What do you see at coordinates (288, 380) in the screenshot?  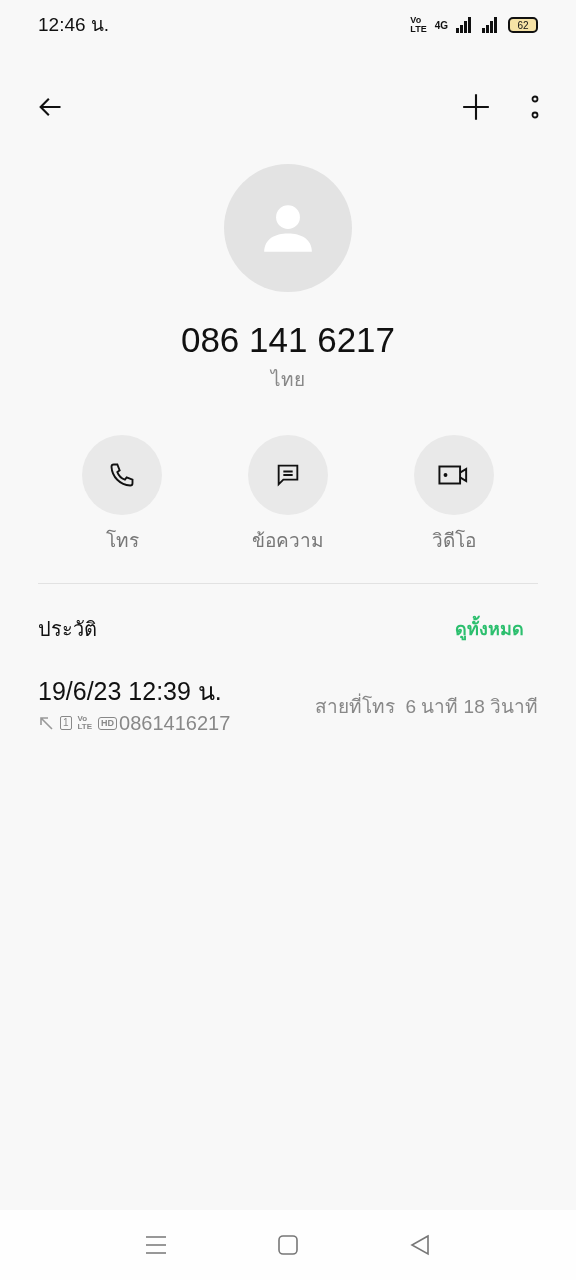 I see `location-label: ไทย` at bounding box center [288, 380].